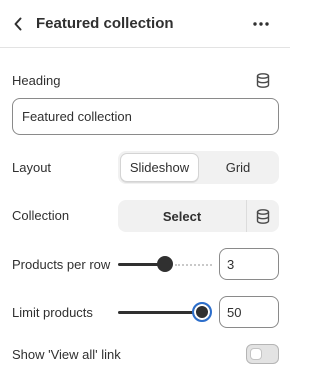 This screenshot has height=377, width=320. What do you see at coordinates (238, 167) in the screenshot?
I see `layout-option-grid: Grid` at bounding box center [238, 167].